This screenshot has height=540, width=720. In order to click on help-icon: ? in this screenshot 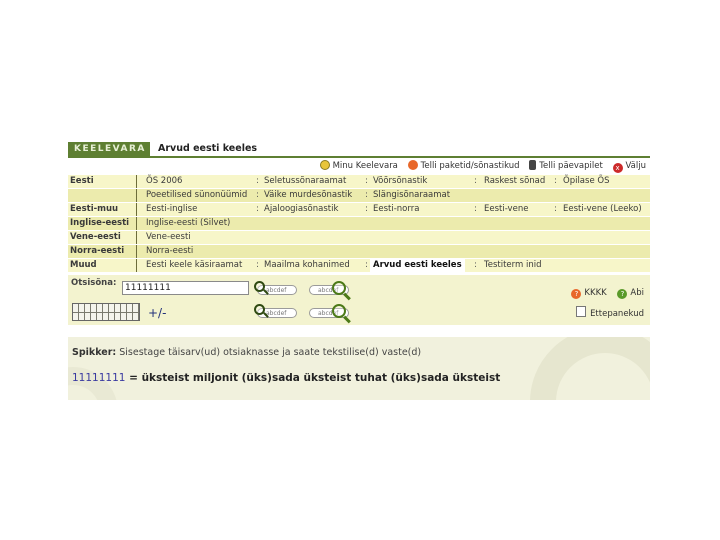, I will do `click(622, 294)`.